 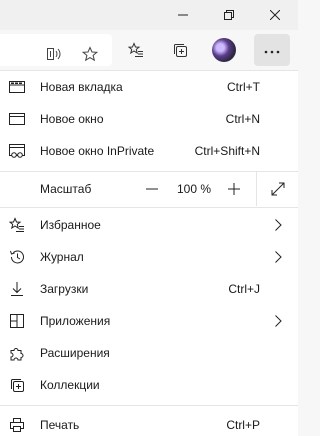 I want to click on zoom-out-button, so click(x=152, y=189).